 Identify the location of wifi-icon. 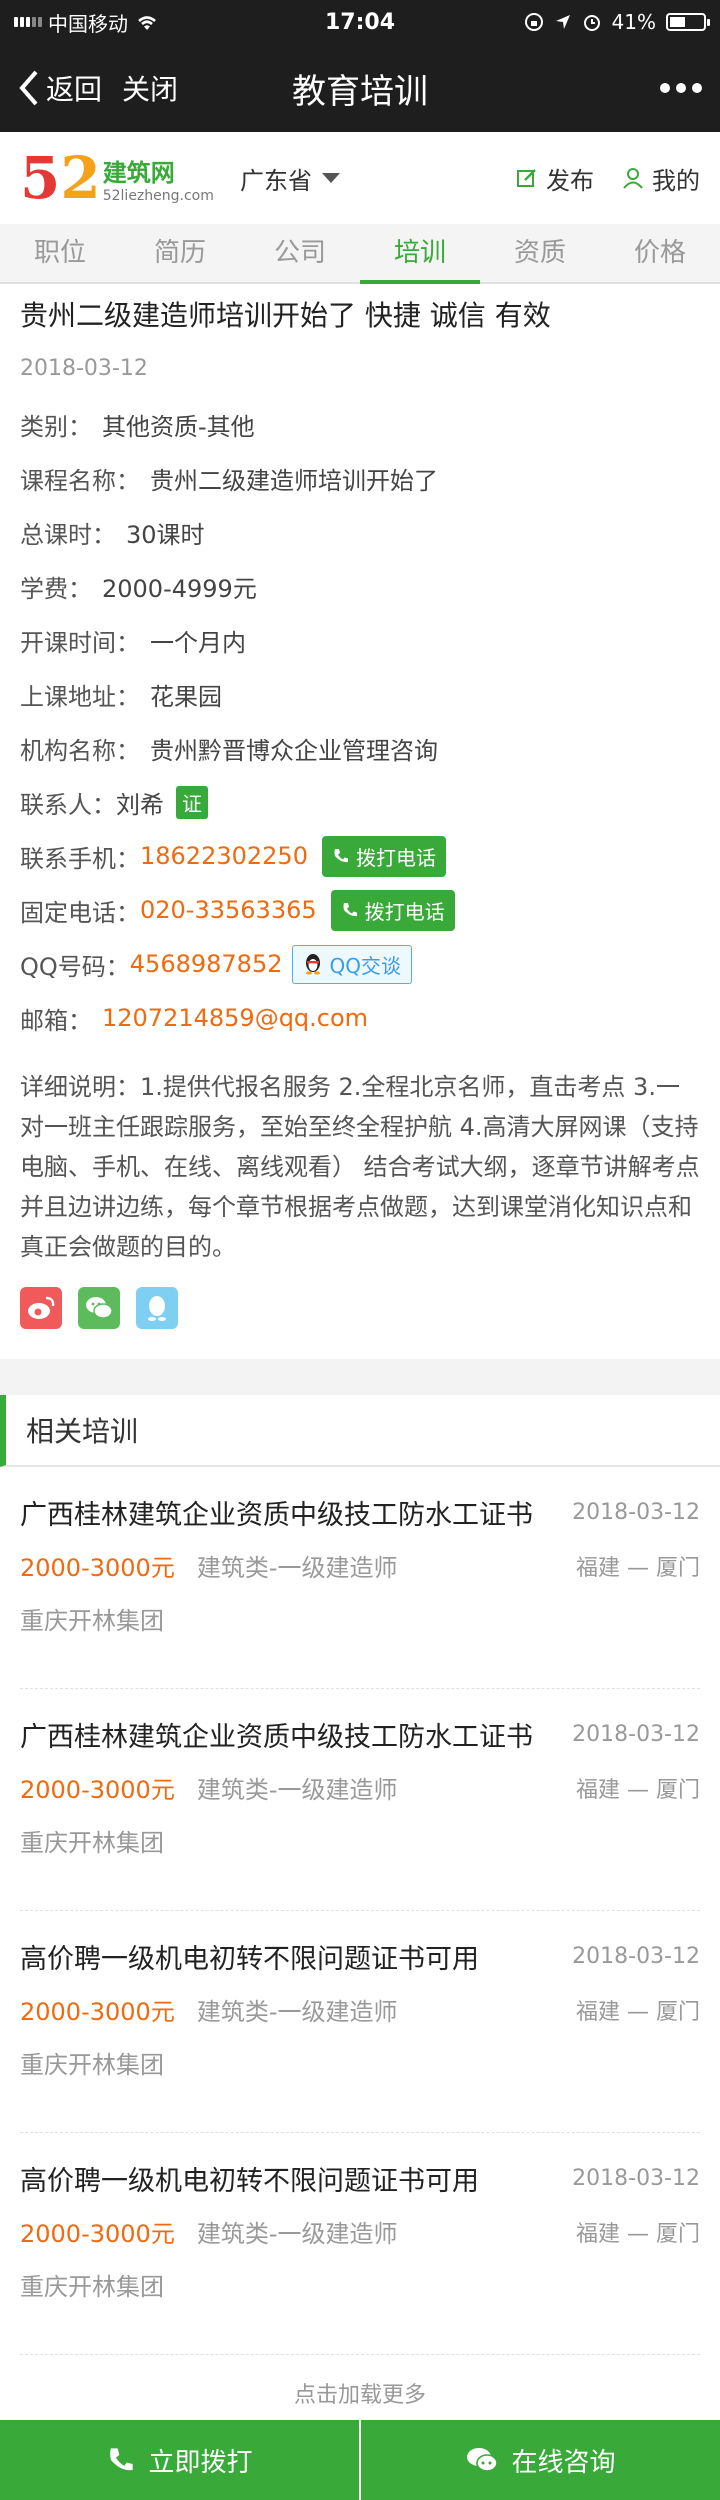
(147, 23).